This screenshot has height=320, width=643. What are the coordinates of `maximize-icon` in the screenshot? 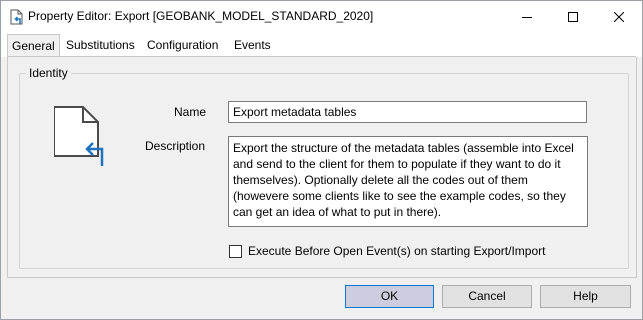 It's located at (573, 16).